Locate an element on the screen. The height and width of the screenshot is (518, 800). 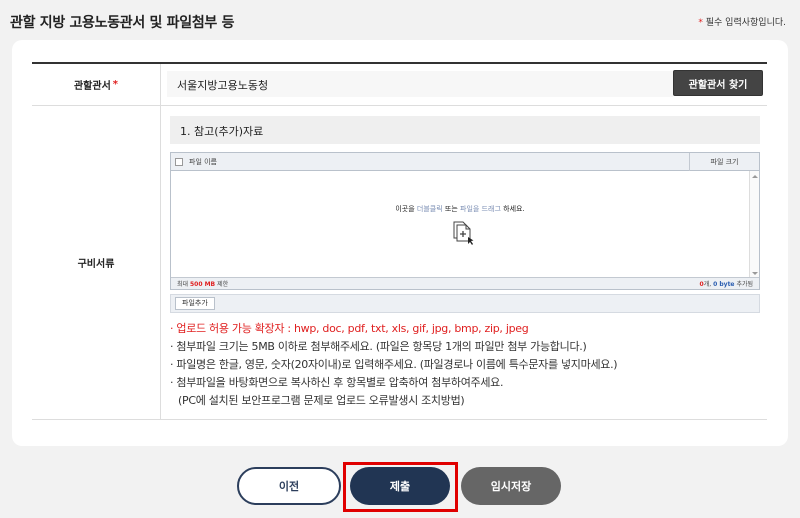
add-file-icon is located at coordinates (463, 235).